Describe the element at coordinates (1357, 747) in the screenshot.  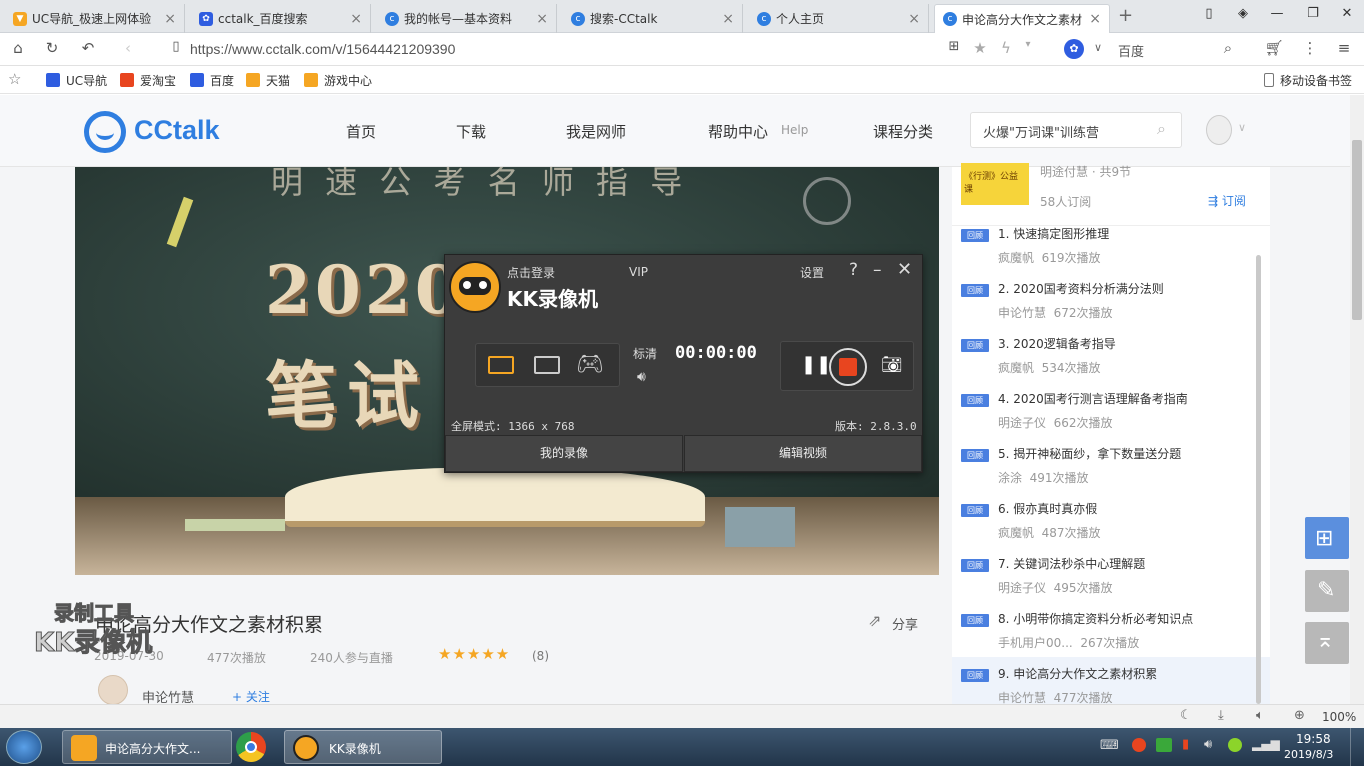
I see `show-desktop-button` at that location.